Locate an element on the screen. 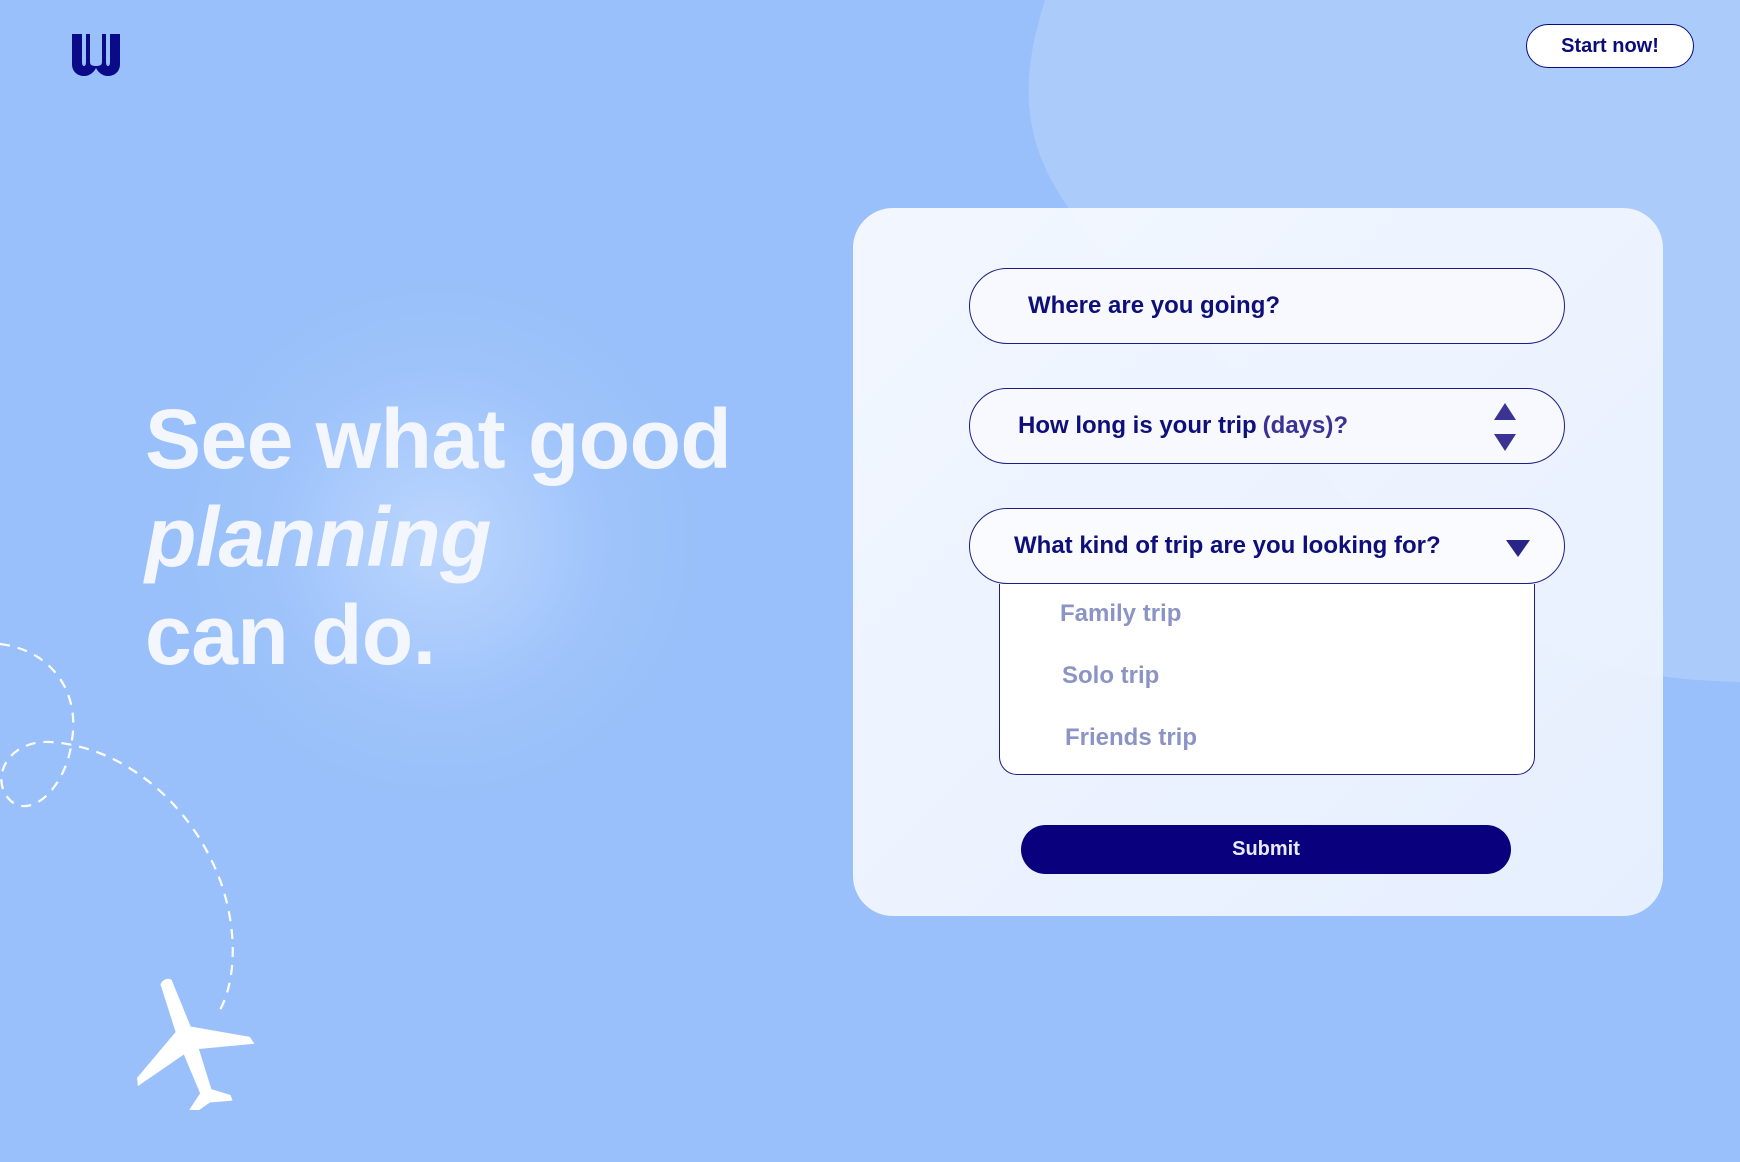 This screenshot has width=1740, height=1162. increment-arrow-icon is located at coordinates (1505, 411).